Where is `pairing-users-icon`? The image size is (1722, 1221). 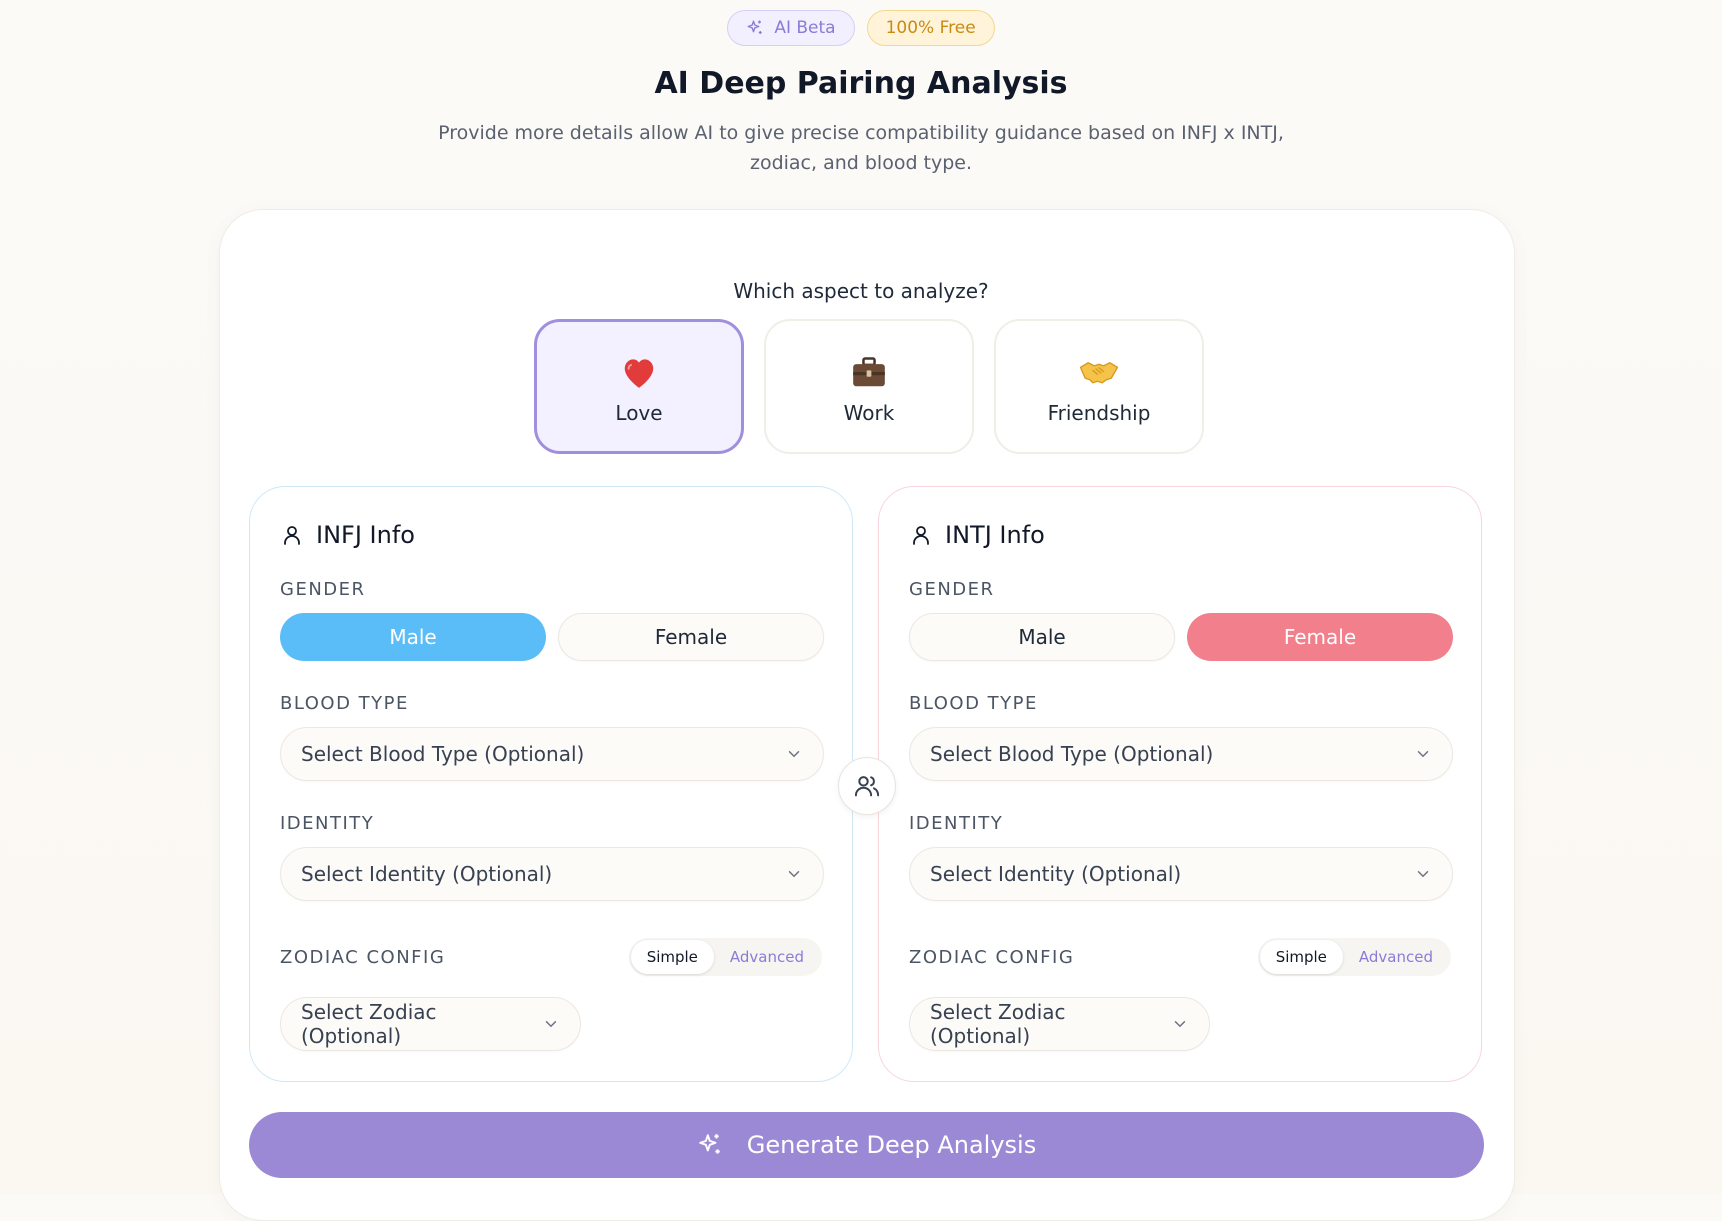
pairing-users-icon is located at coordinates (867, 786).